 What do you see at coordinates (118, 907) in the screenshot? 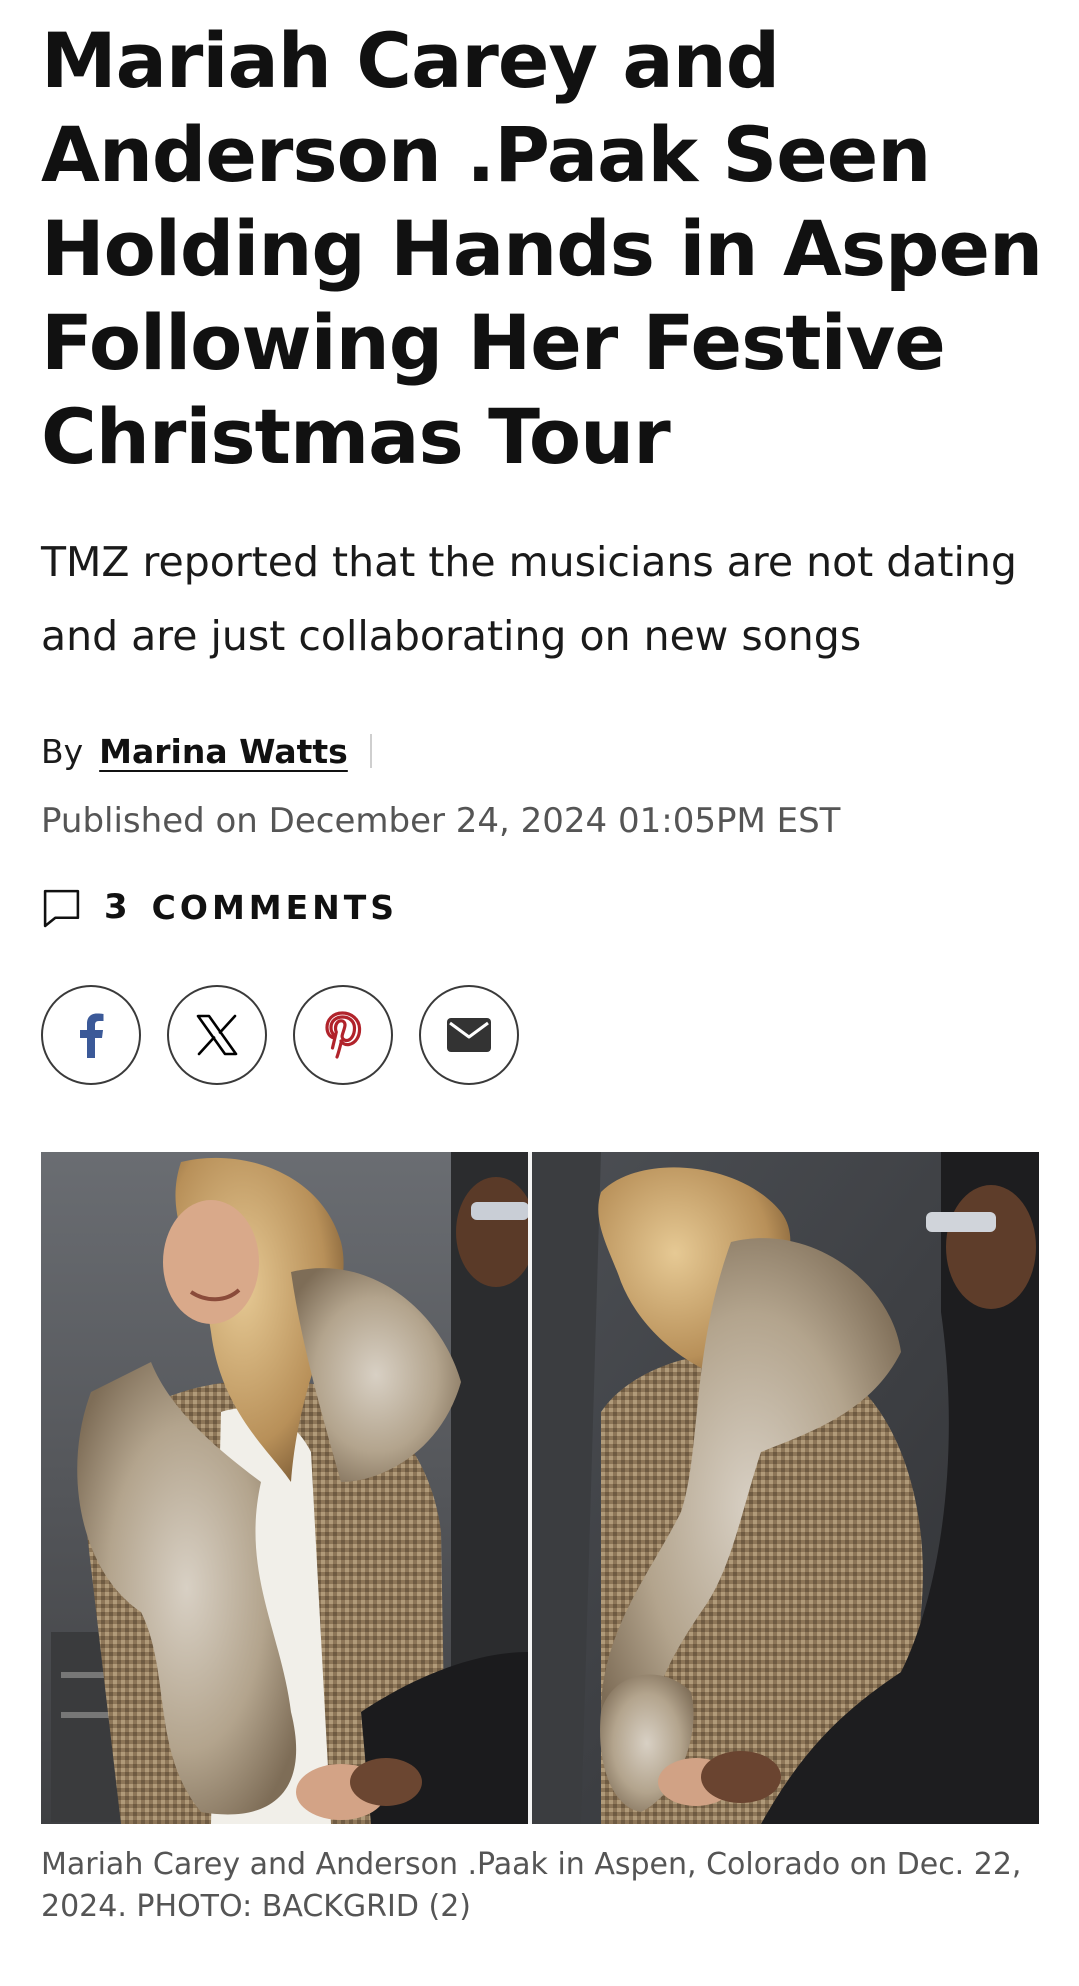
I see `comments-count: 3` at bounding box center [118, 907].